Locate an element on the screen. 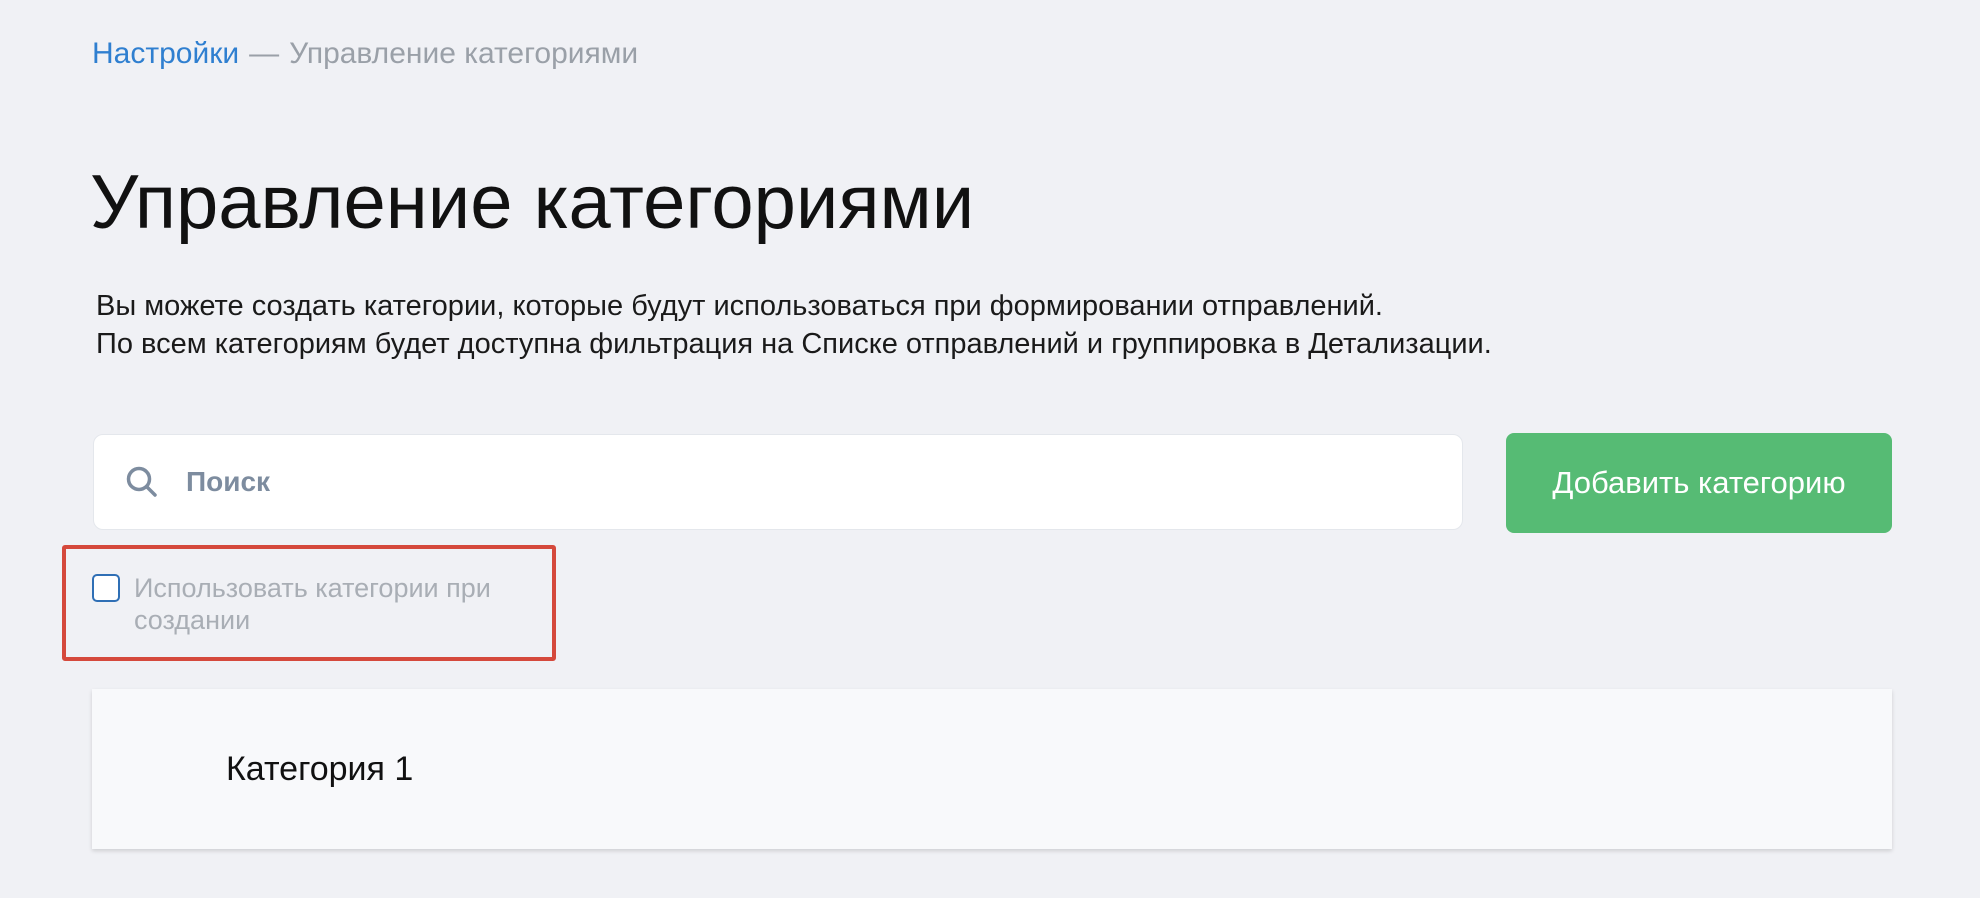 The width and height of the screenshot is (1980, 898). use-categories-option: Использовать категории при создании is located at coordinates (313, 604).